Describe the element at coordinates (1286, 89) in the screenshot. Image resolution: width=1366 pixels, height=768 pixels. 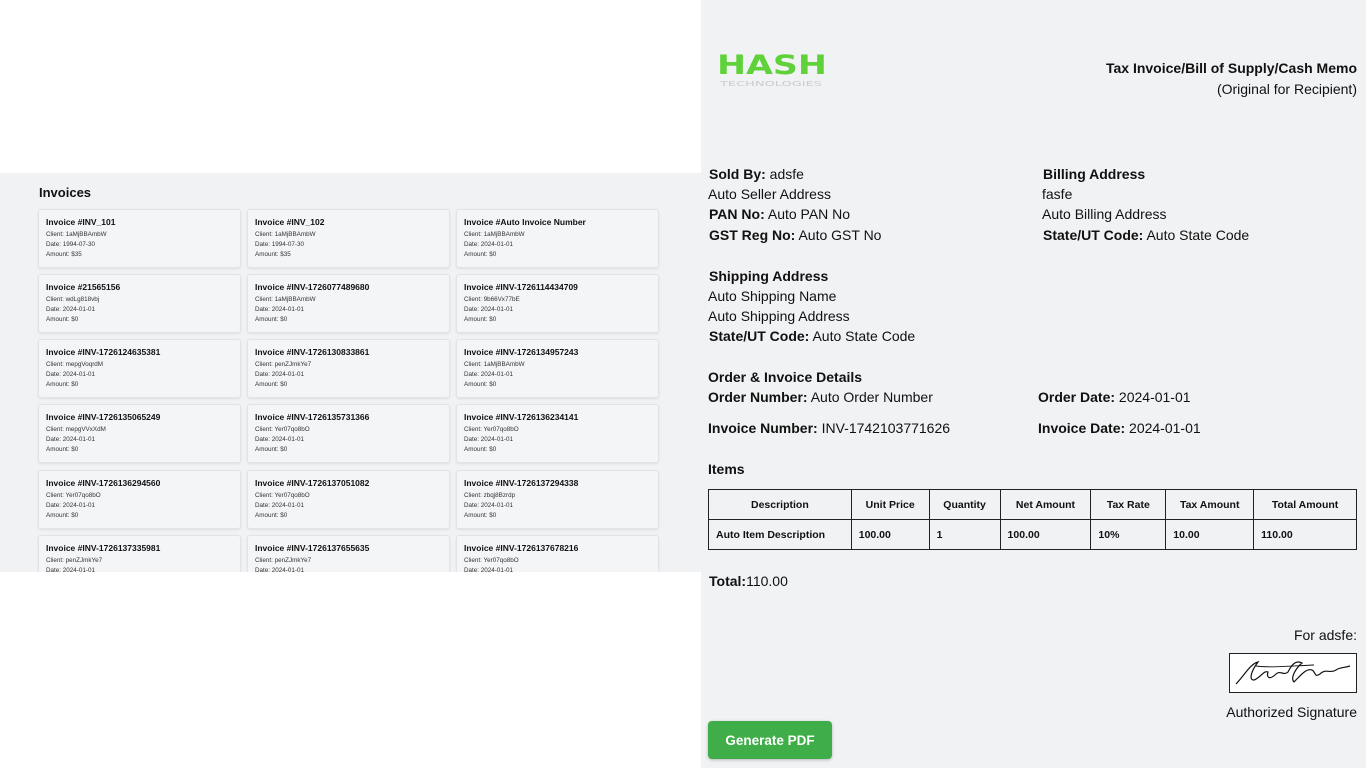
I see `invoice-subheading: (Original for Recipient)` at that location.